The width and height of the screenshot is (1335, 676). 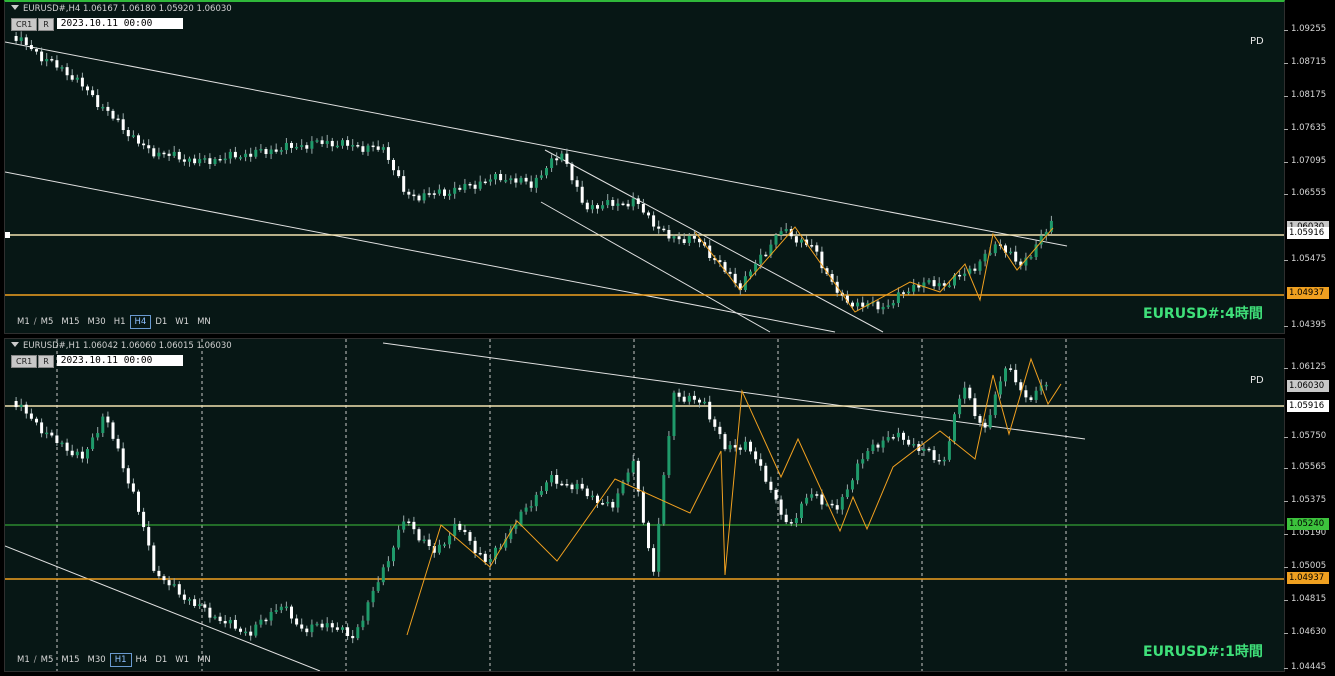 I want to click on price-tick-label: 1.05005, so click(x=1305, y=566).